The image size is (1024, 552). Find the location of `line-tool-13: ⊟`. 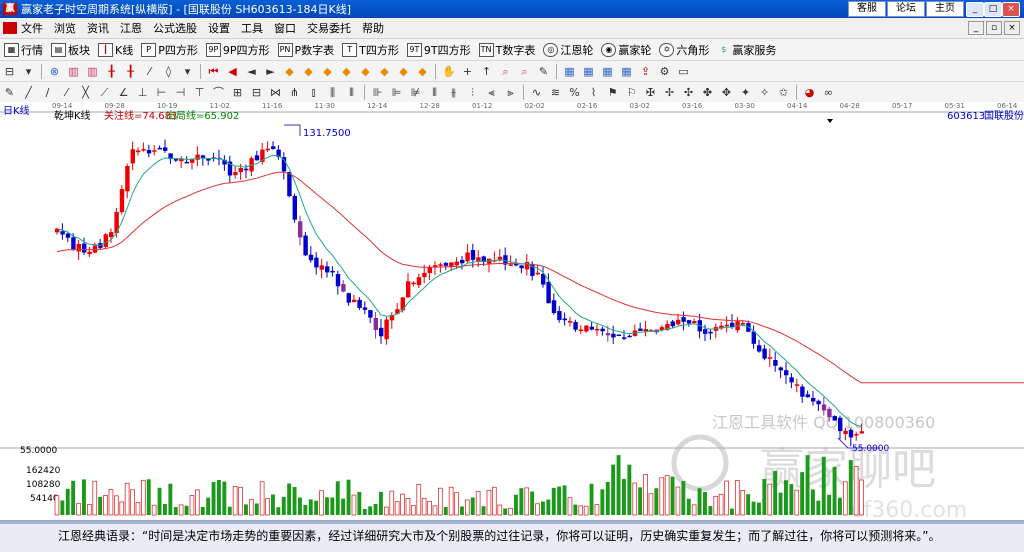

line-tool-13: ⊟ is located at coordinates (256, 92).